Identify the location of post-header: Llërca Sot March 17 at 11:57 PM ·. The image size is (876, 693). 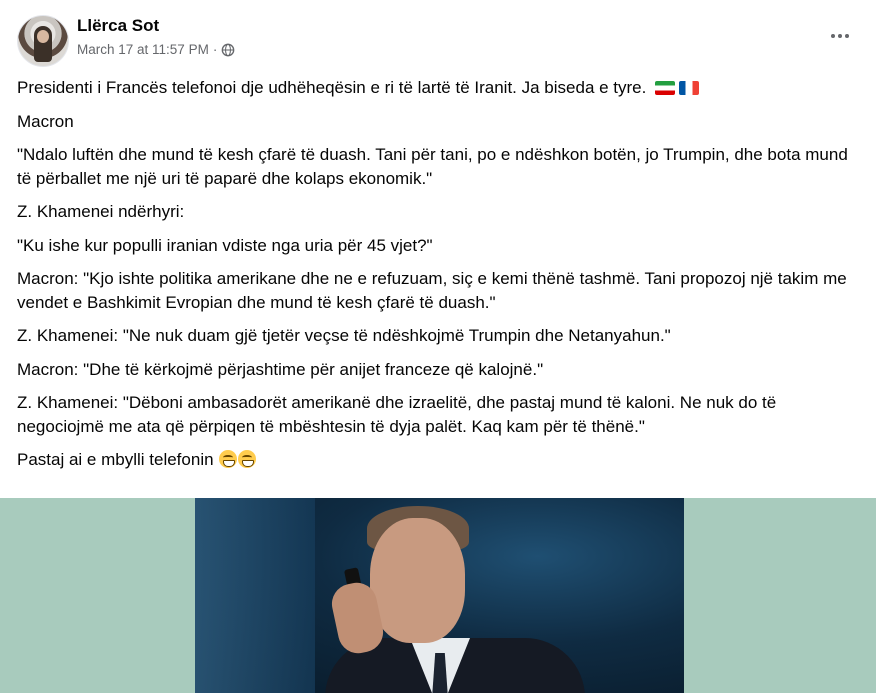
(438, 36).